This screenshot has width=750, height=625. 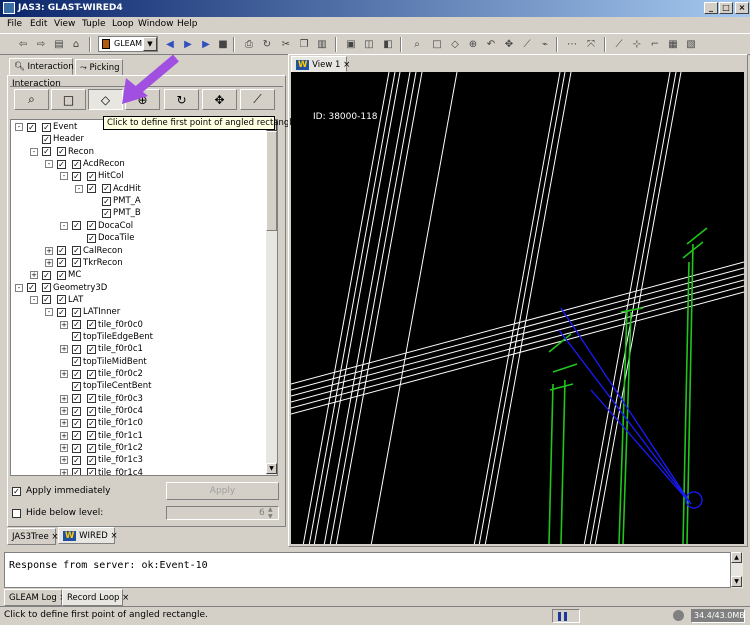 I want to click on hide-below-spinner: 6 ▲ ▼, so click(x=222, y=513).